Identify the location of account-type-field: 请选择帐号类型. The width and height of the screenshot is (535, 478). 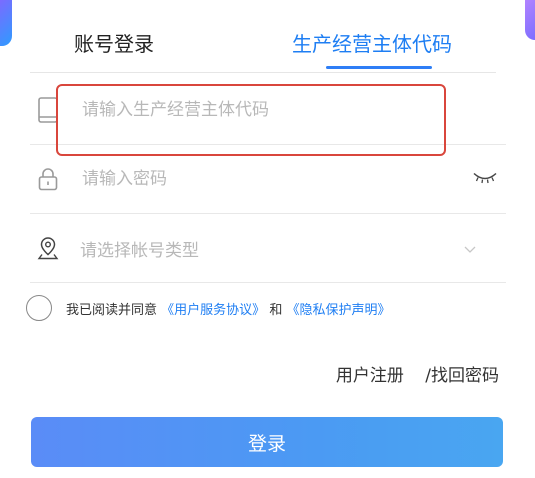
(268, 248).